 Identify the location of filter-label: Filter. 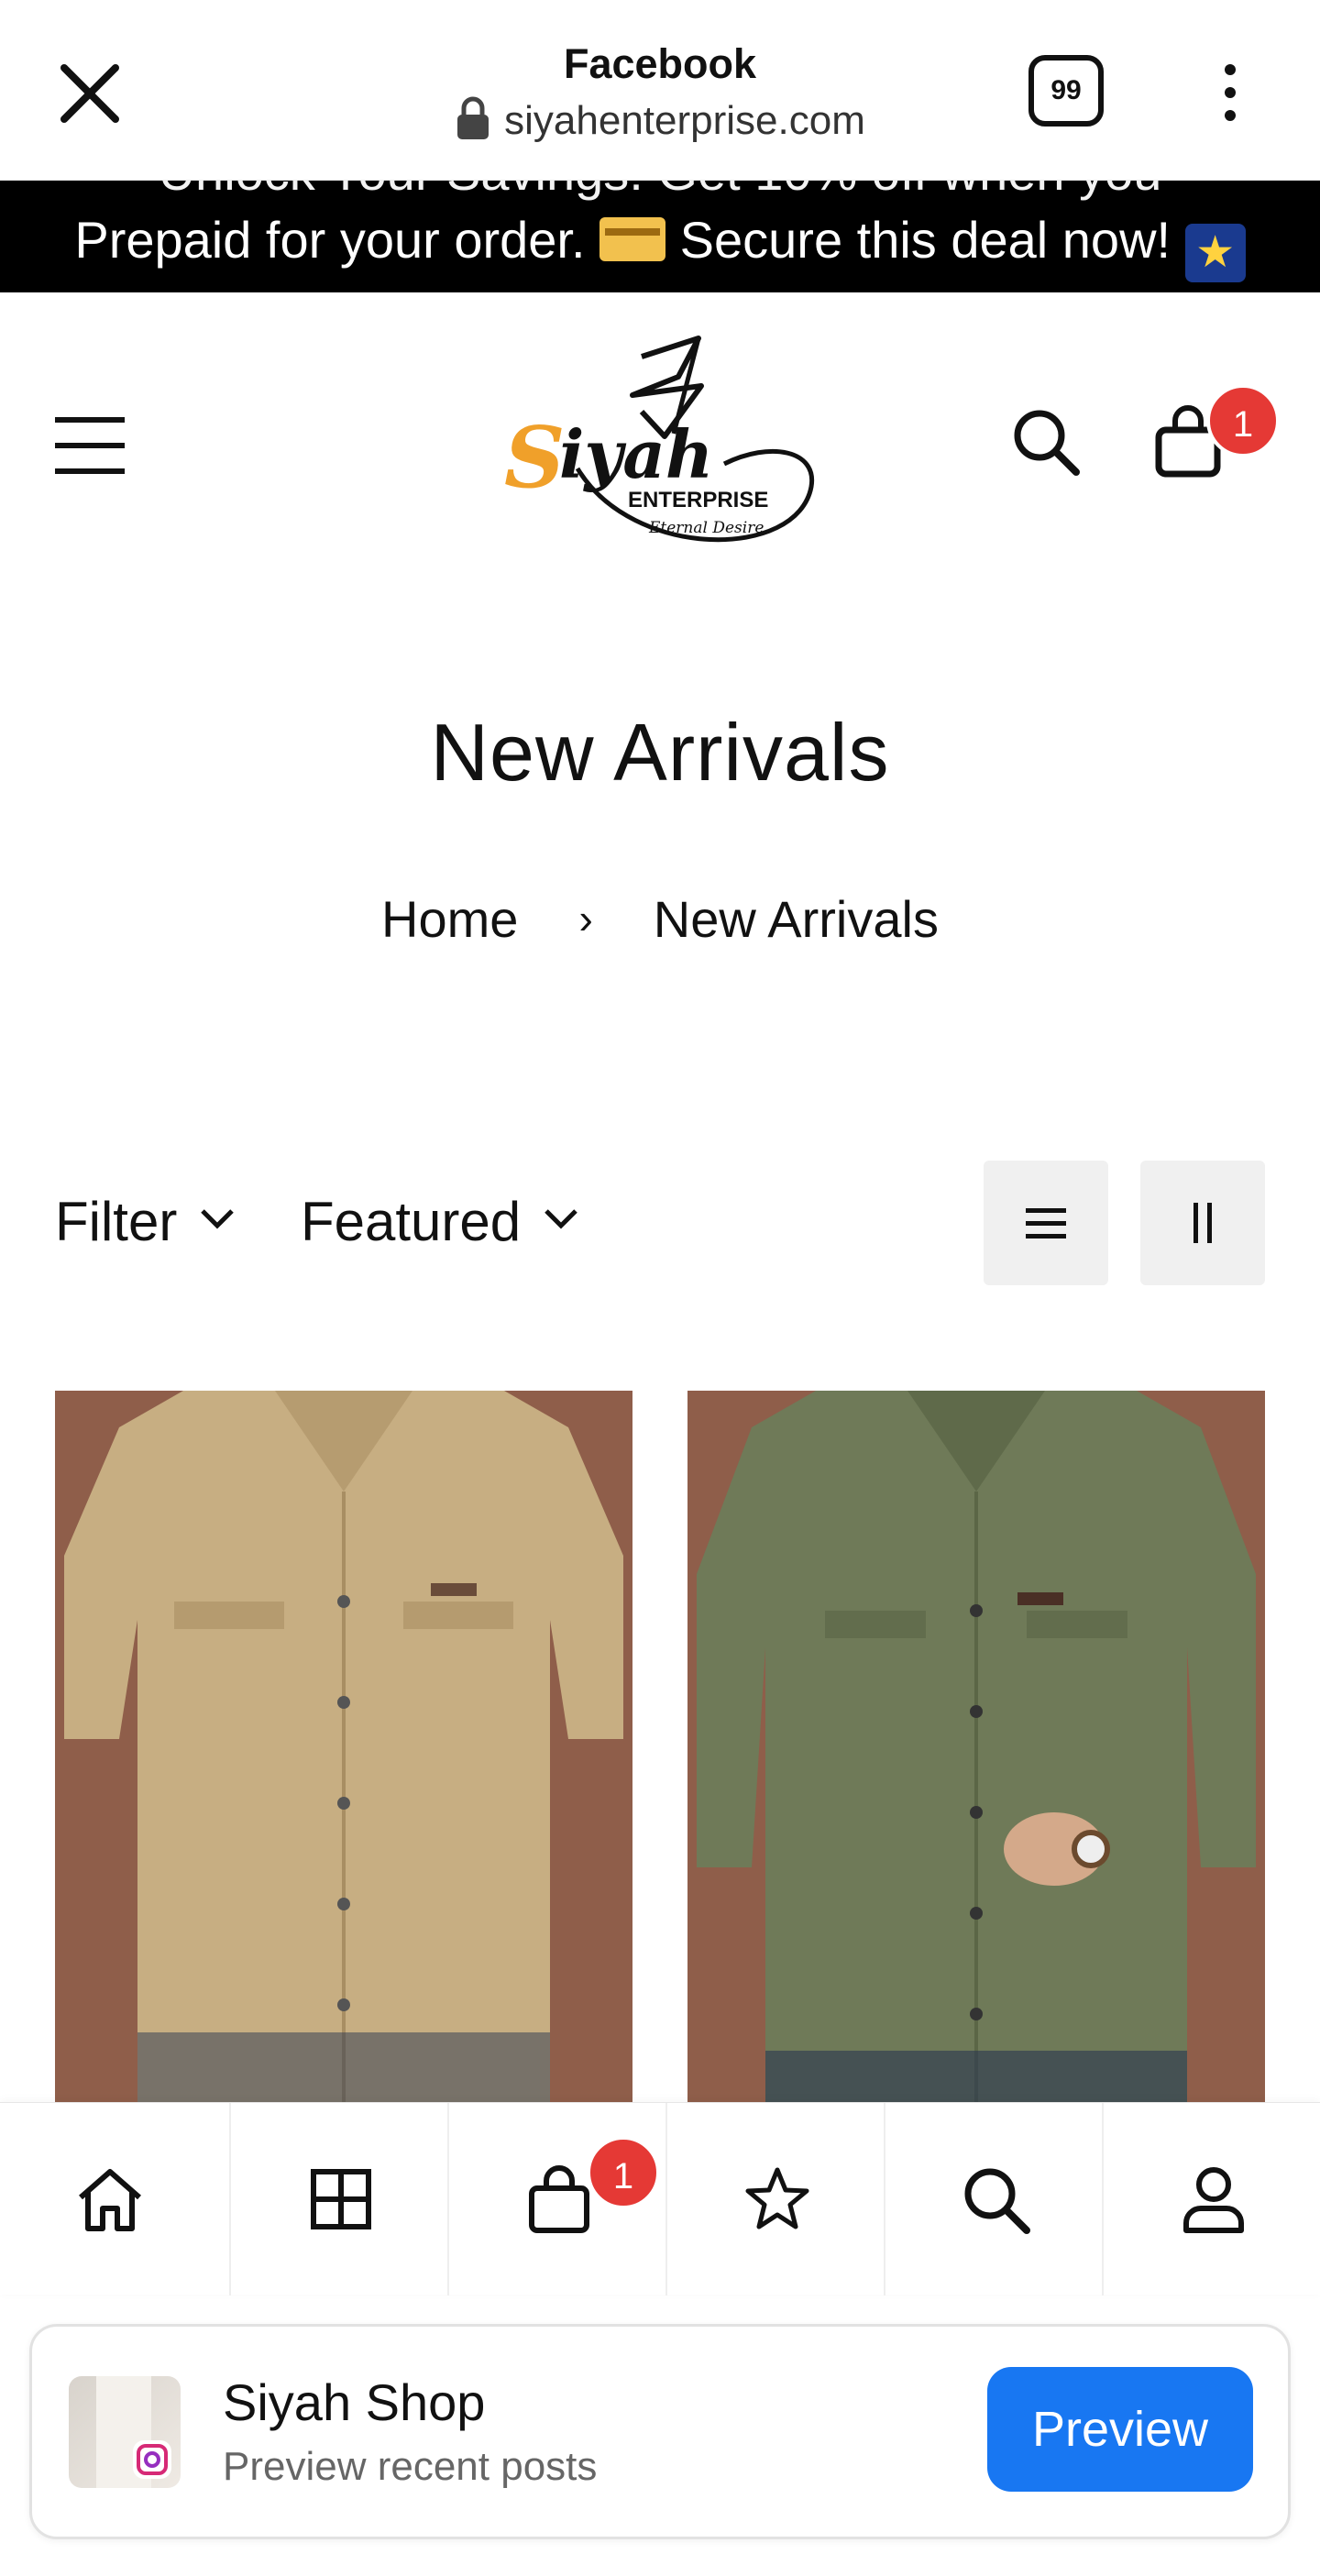
(116, 1222).